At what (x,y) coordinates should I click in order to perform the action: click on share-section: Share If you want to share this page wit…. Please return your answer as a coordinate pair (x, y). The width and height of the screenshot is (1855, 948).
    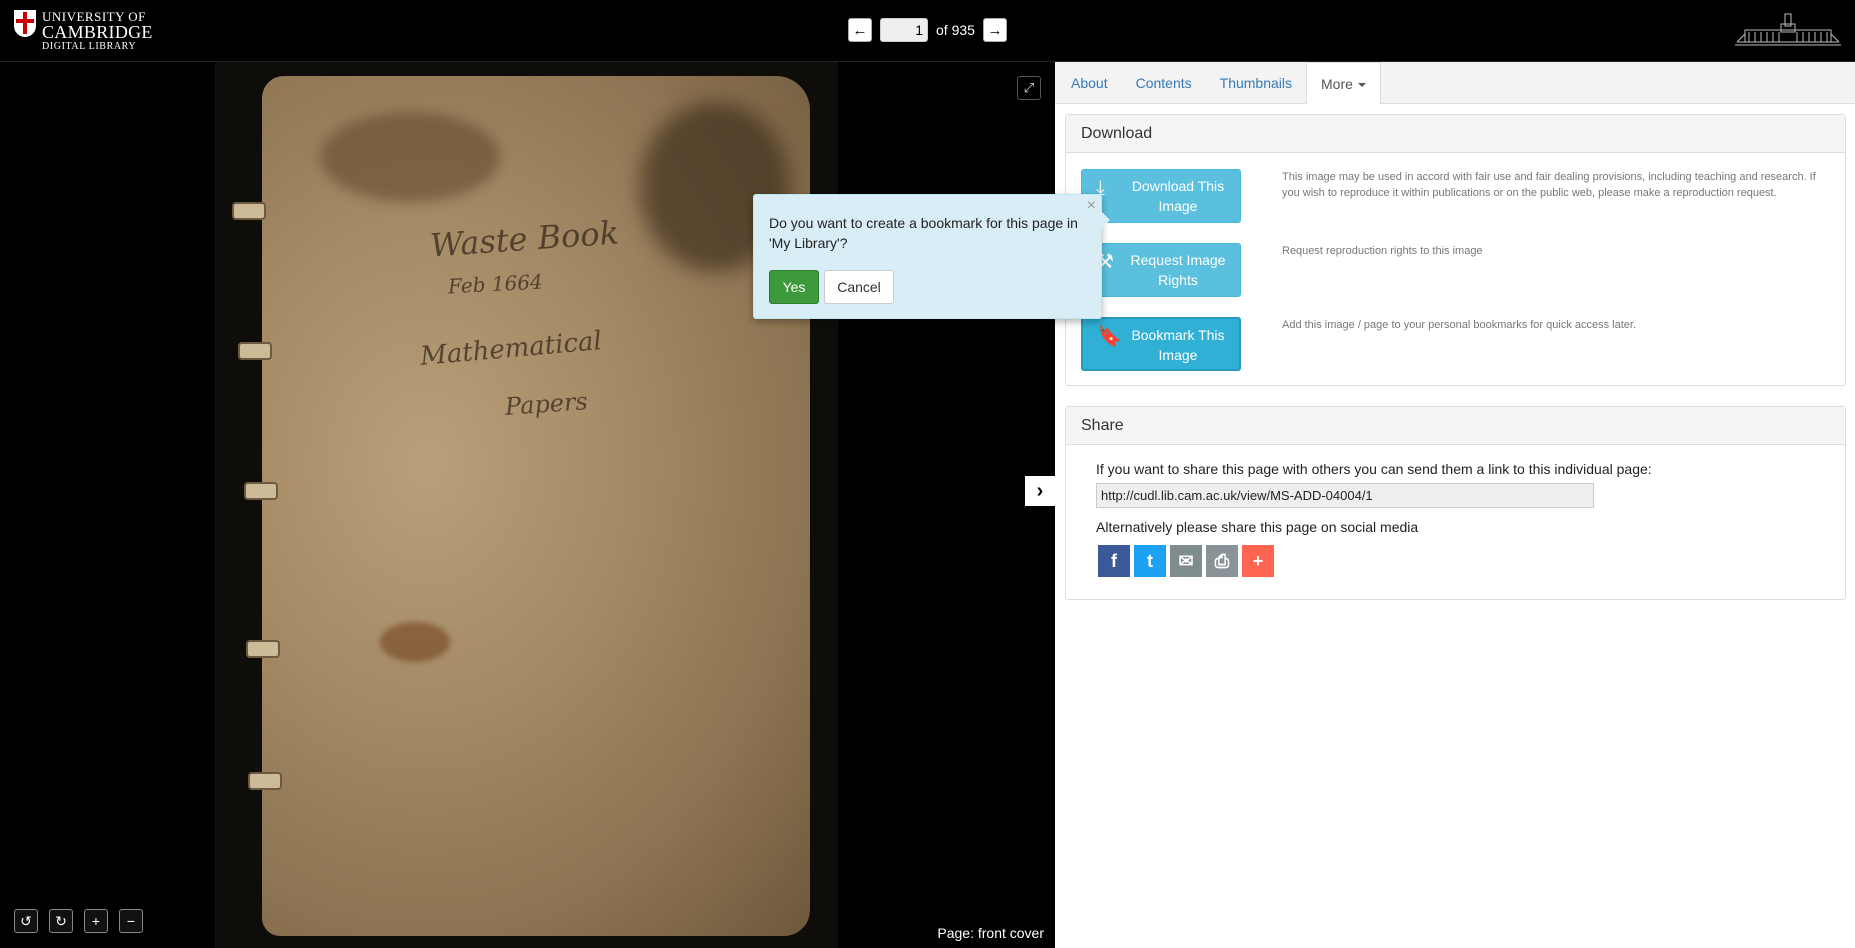
    Looking at the image, I should click on (1455, 503).